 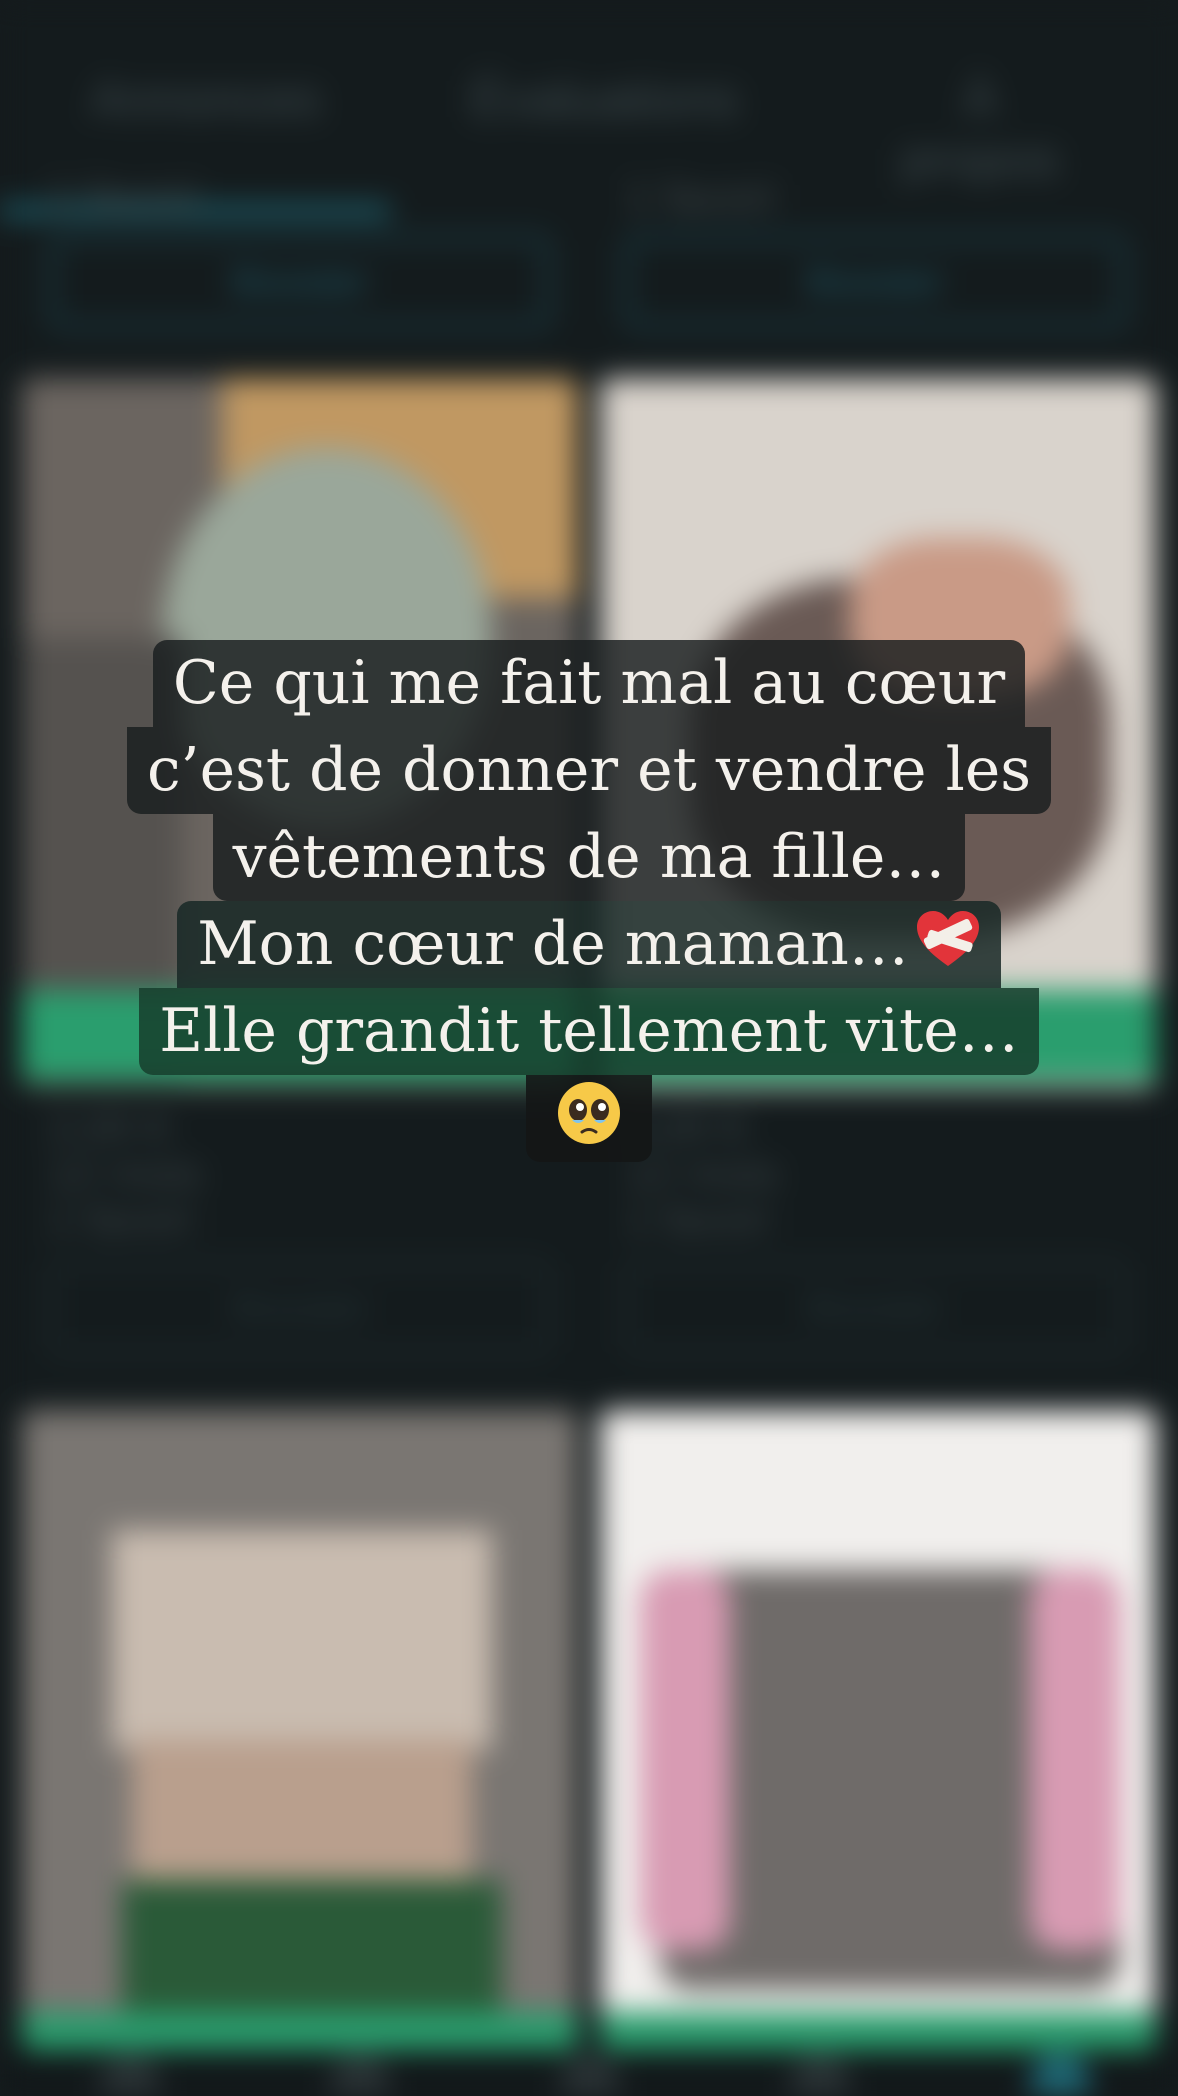 I want to click on profile-icon, so click(x=1060, y=2074).